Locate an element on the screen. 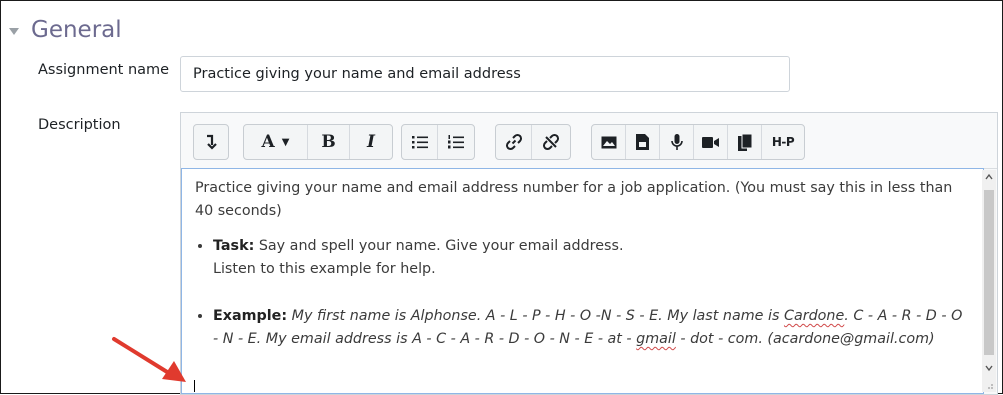 The image size is (1003, 395). example-label: Example: is located at coordinates (250, 316).